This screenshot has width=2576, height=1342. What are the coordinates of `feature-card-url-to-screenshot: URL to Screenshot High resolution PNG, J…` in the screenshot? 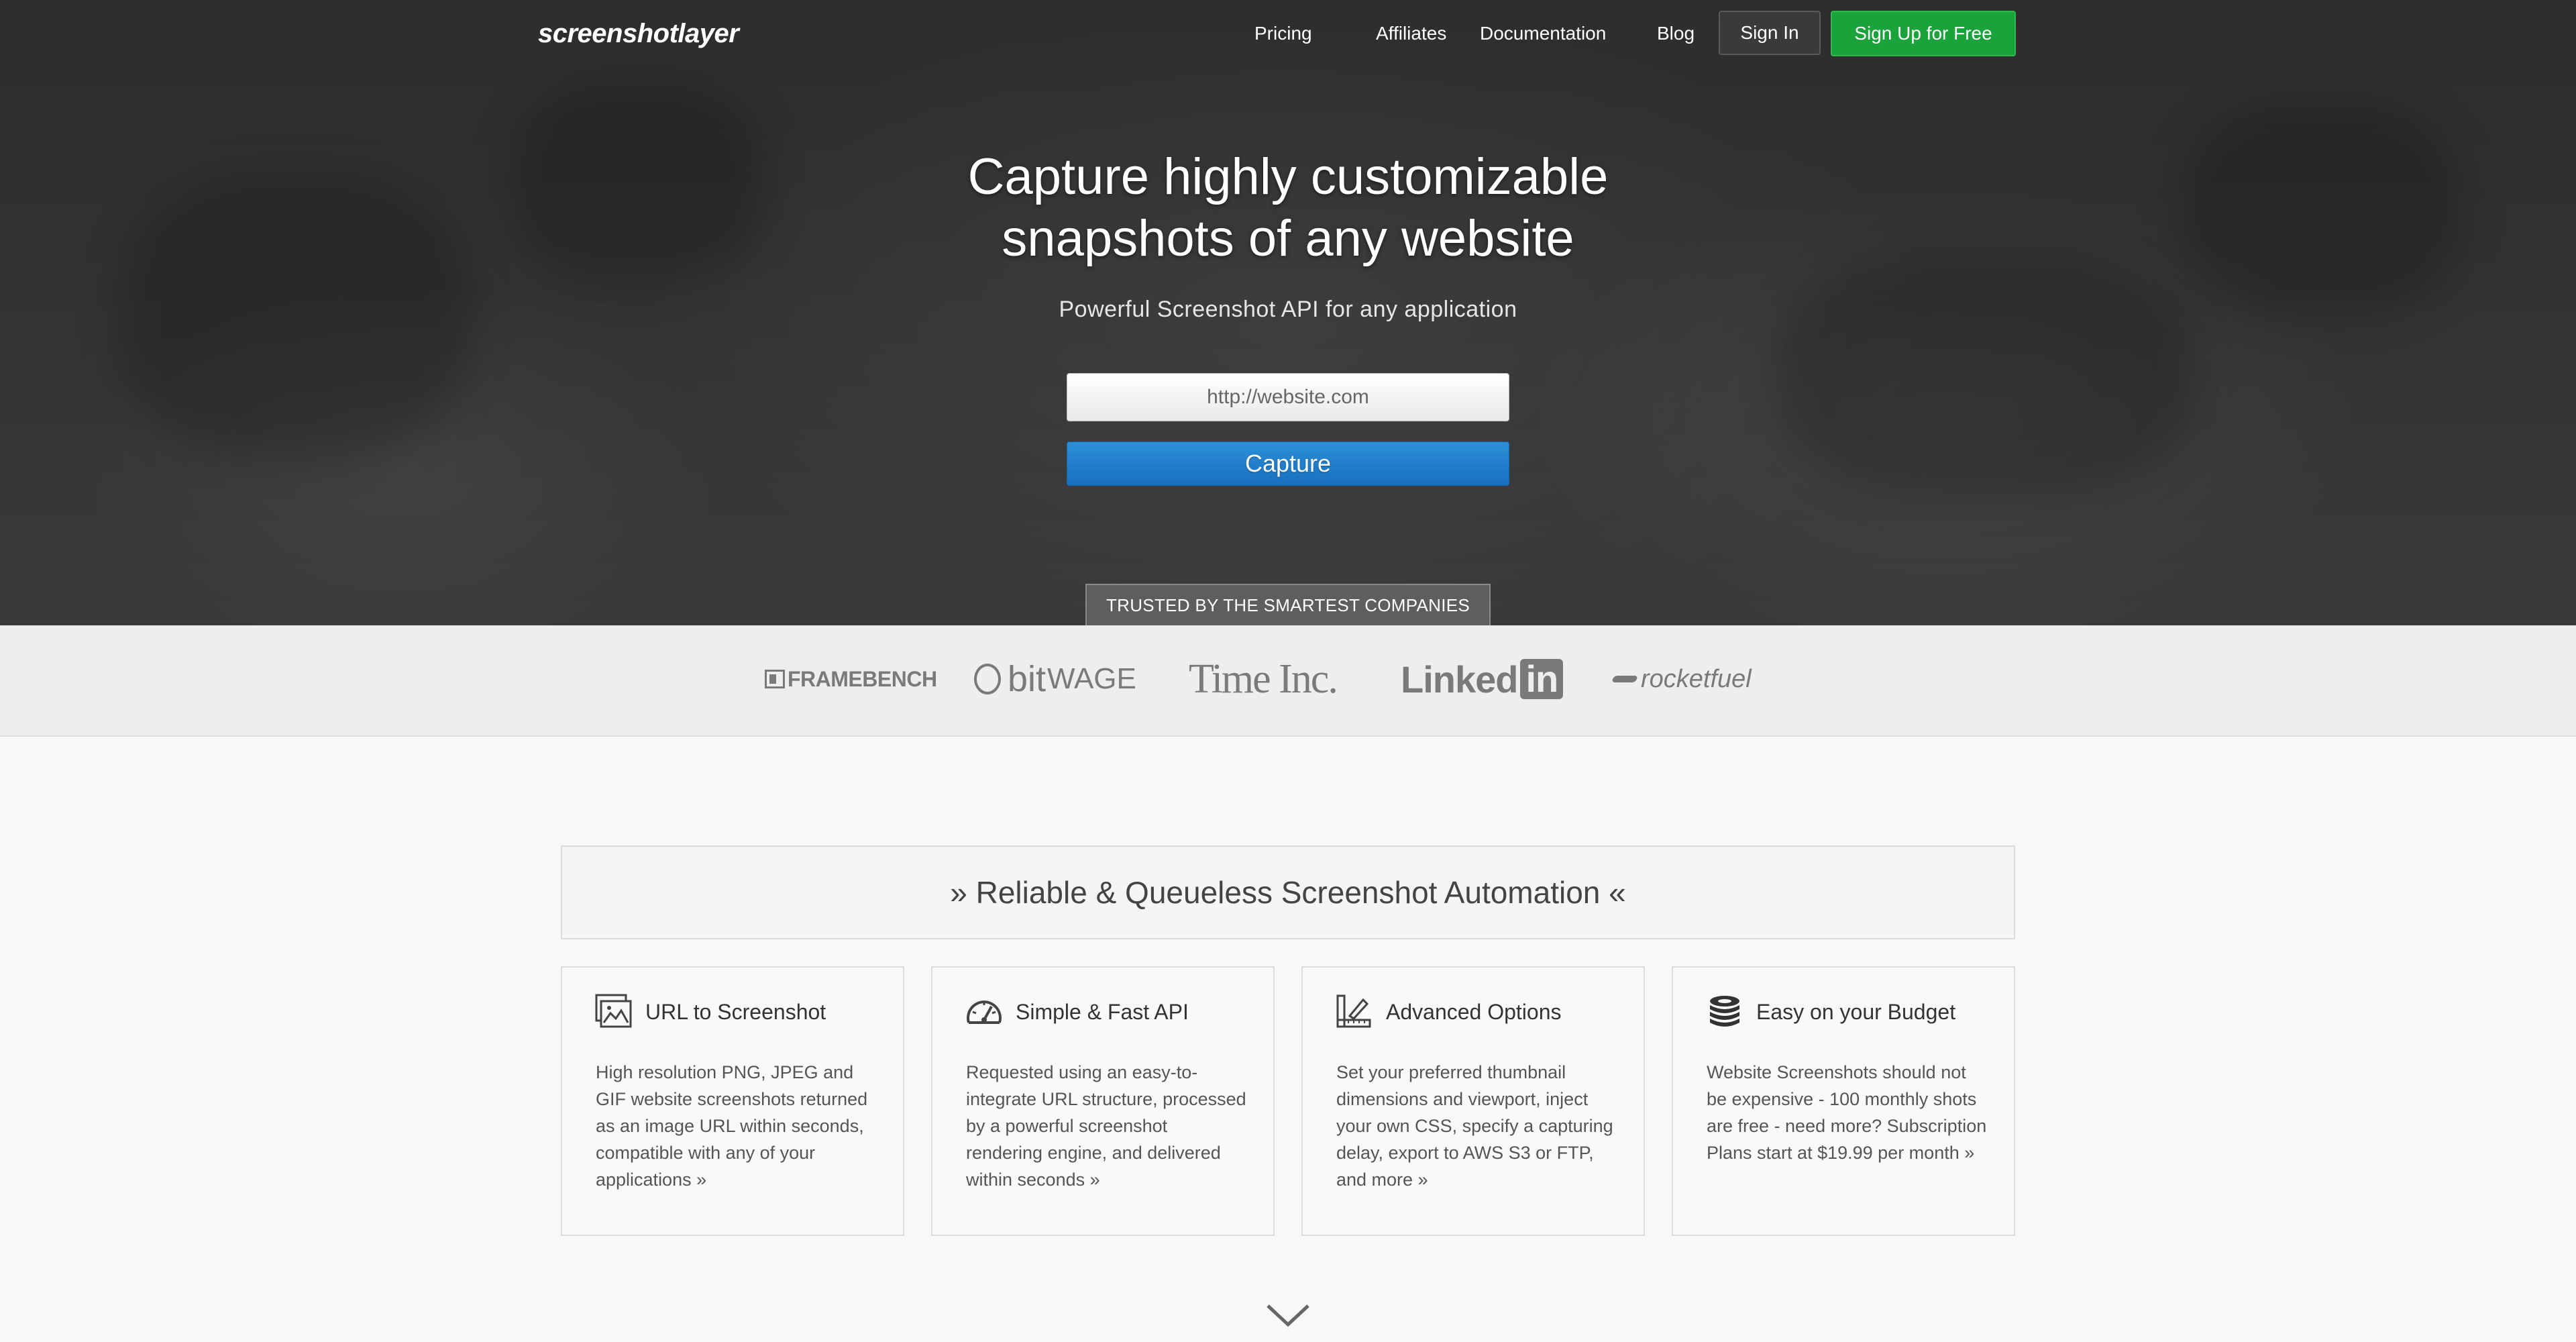 It's located at (732, 1101).